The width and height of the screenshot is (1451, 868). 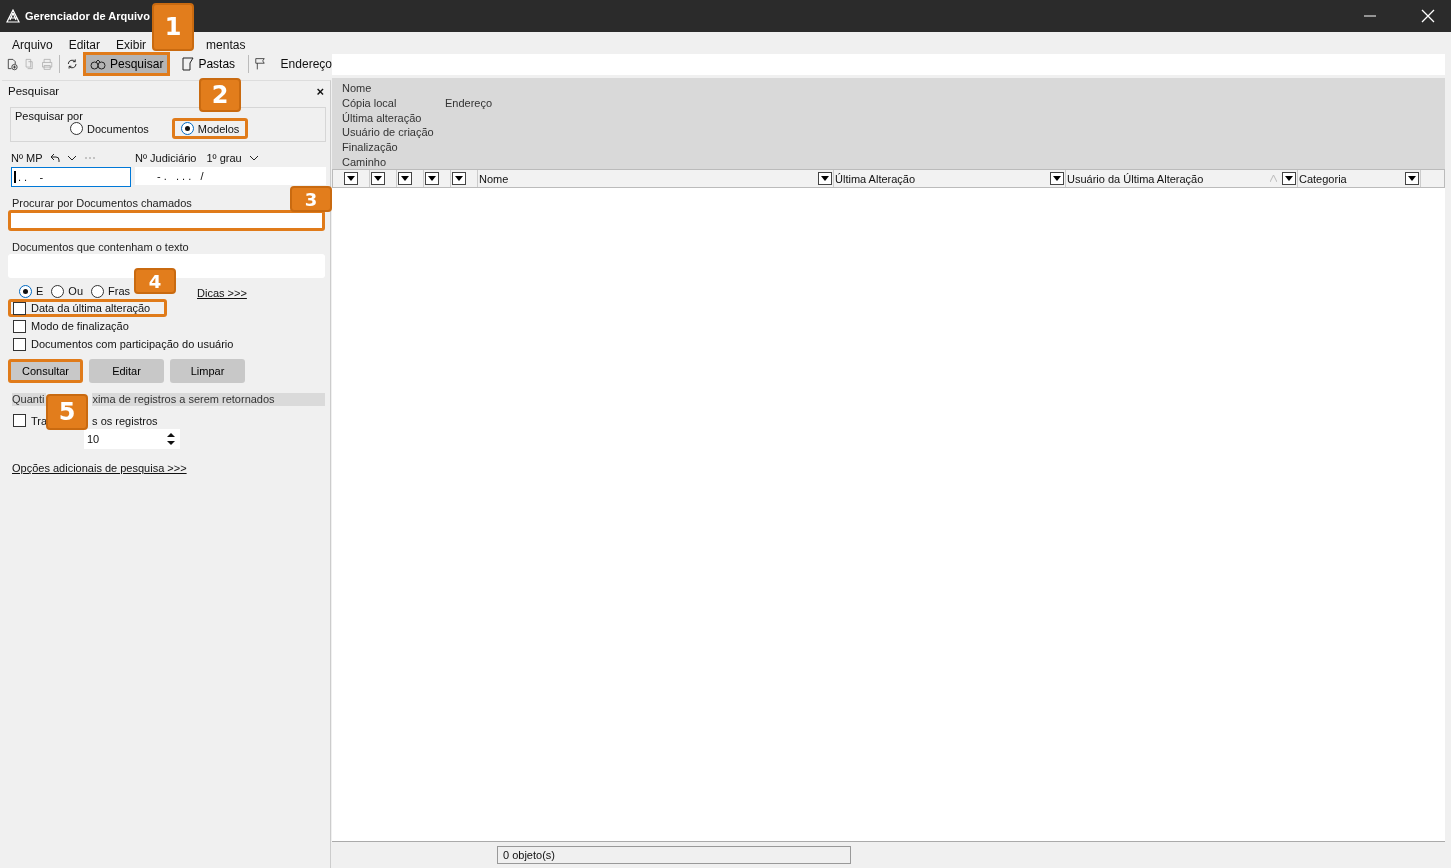 What do you see at coordinates (207, 371) in the screenshot?
I see `action-button: Limpar` at bounding box center [207, 371].